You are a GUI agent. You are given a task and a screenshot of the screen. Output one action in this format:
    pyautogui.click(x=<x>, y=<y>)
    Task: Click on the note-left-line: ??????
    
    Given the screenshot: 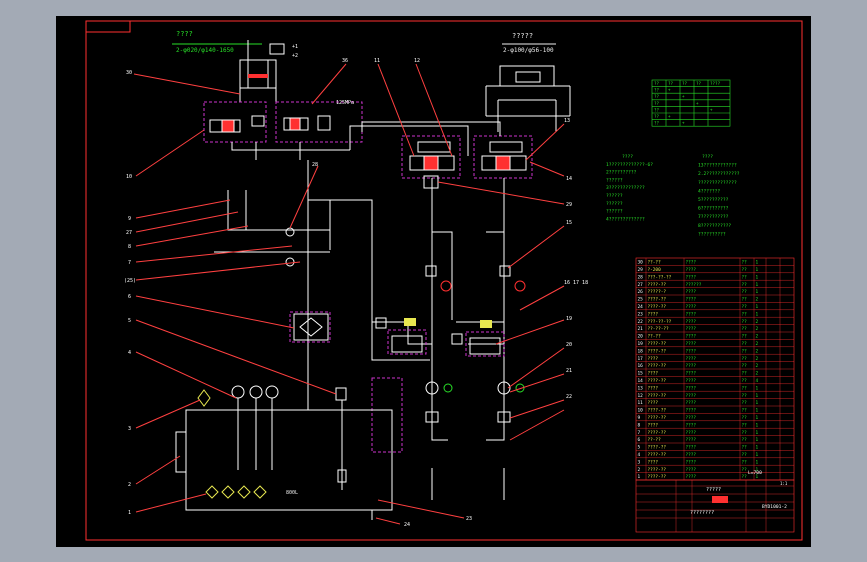 What is the action you would take?
    pyautogui.click(x=614, y=196)
    